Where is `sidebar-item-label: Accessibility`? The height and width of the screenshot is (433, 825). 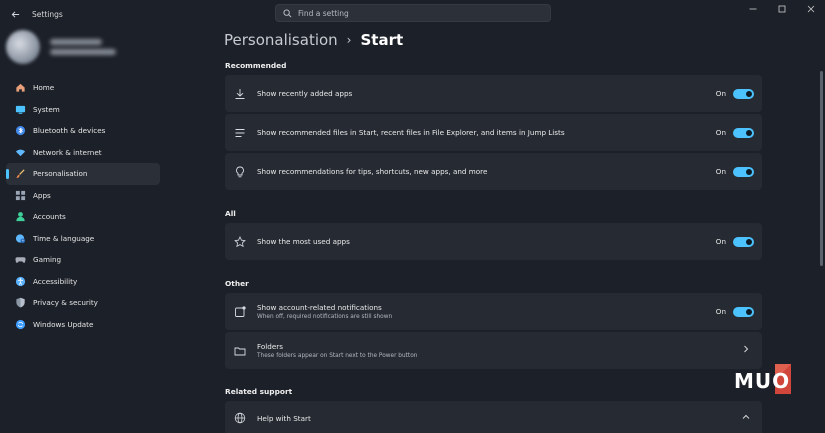 sidebar-item-label: Accessibility is located at coordinates (55, 281).